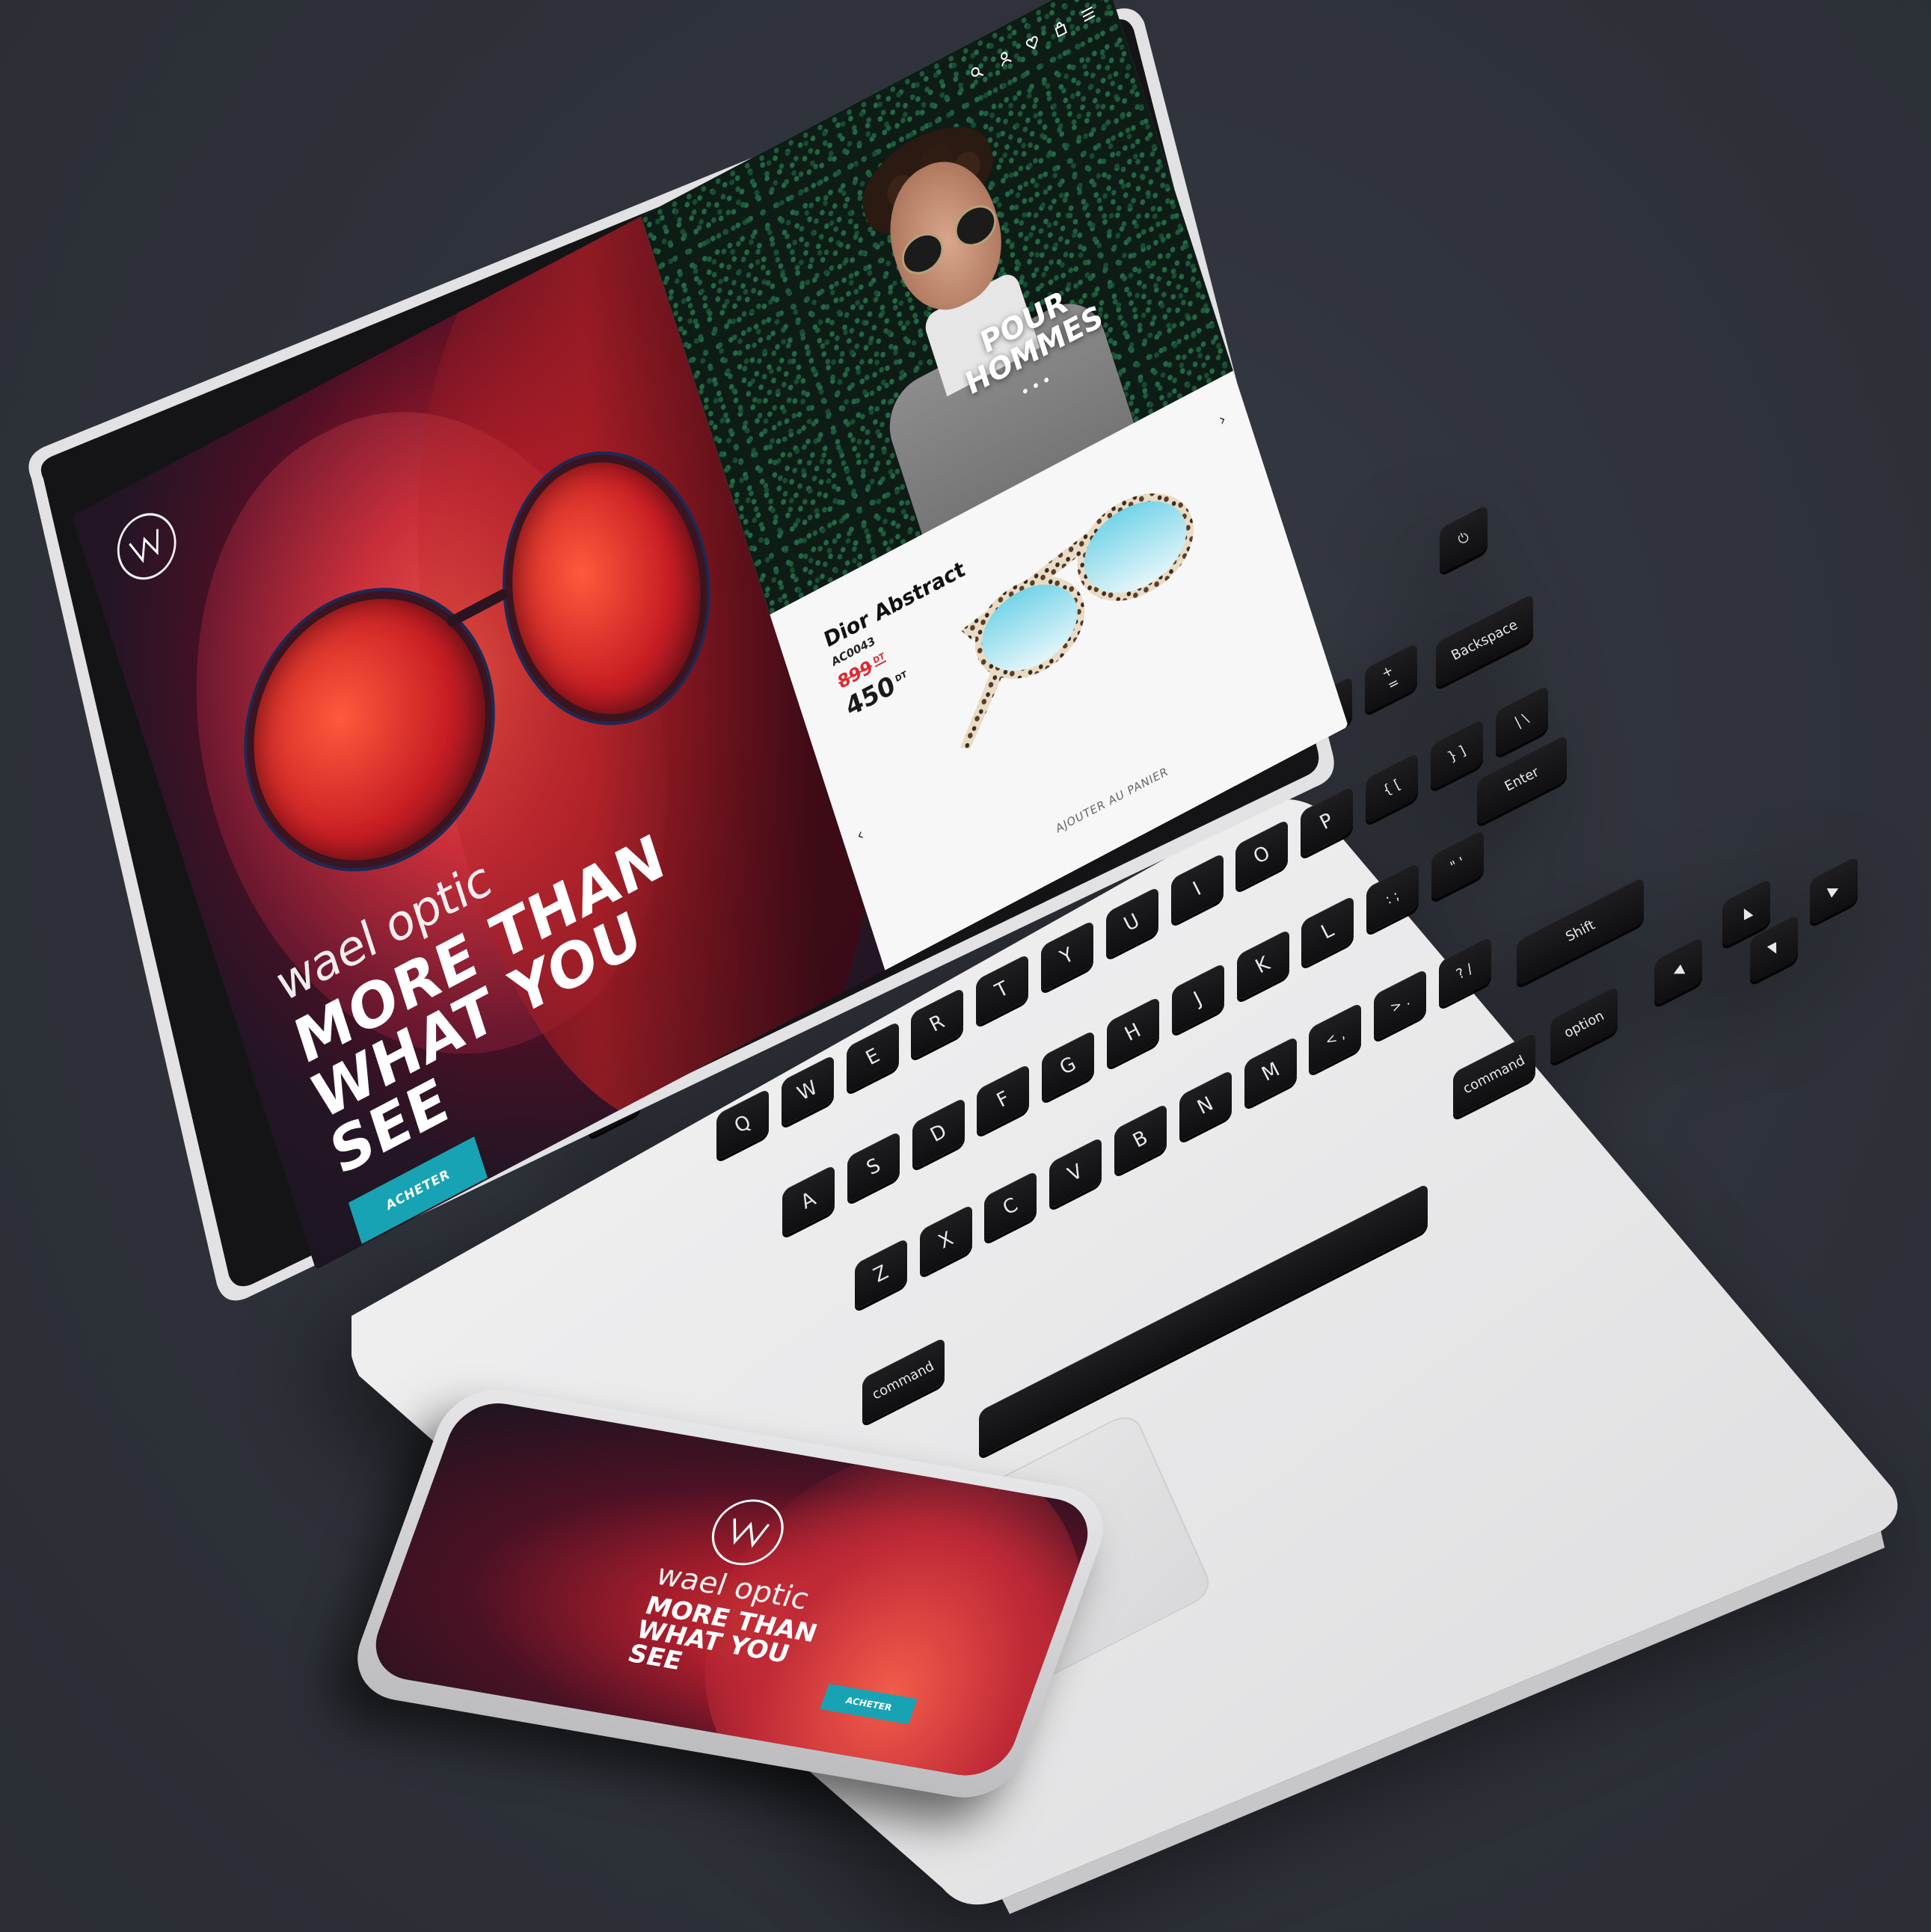 This screenshot has width=1931, height=1932. I want to click on hero-sunglasses-lens-right, so click(606, 588).